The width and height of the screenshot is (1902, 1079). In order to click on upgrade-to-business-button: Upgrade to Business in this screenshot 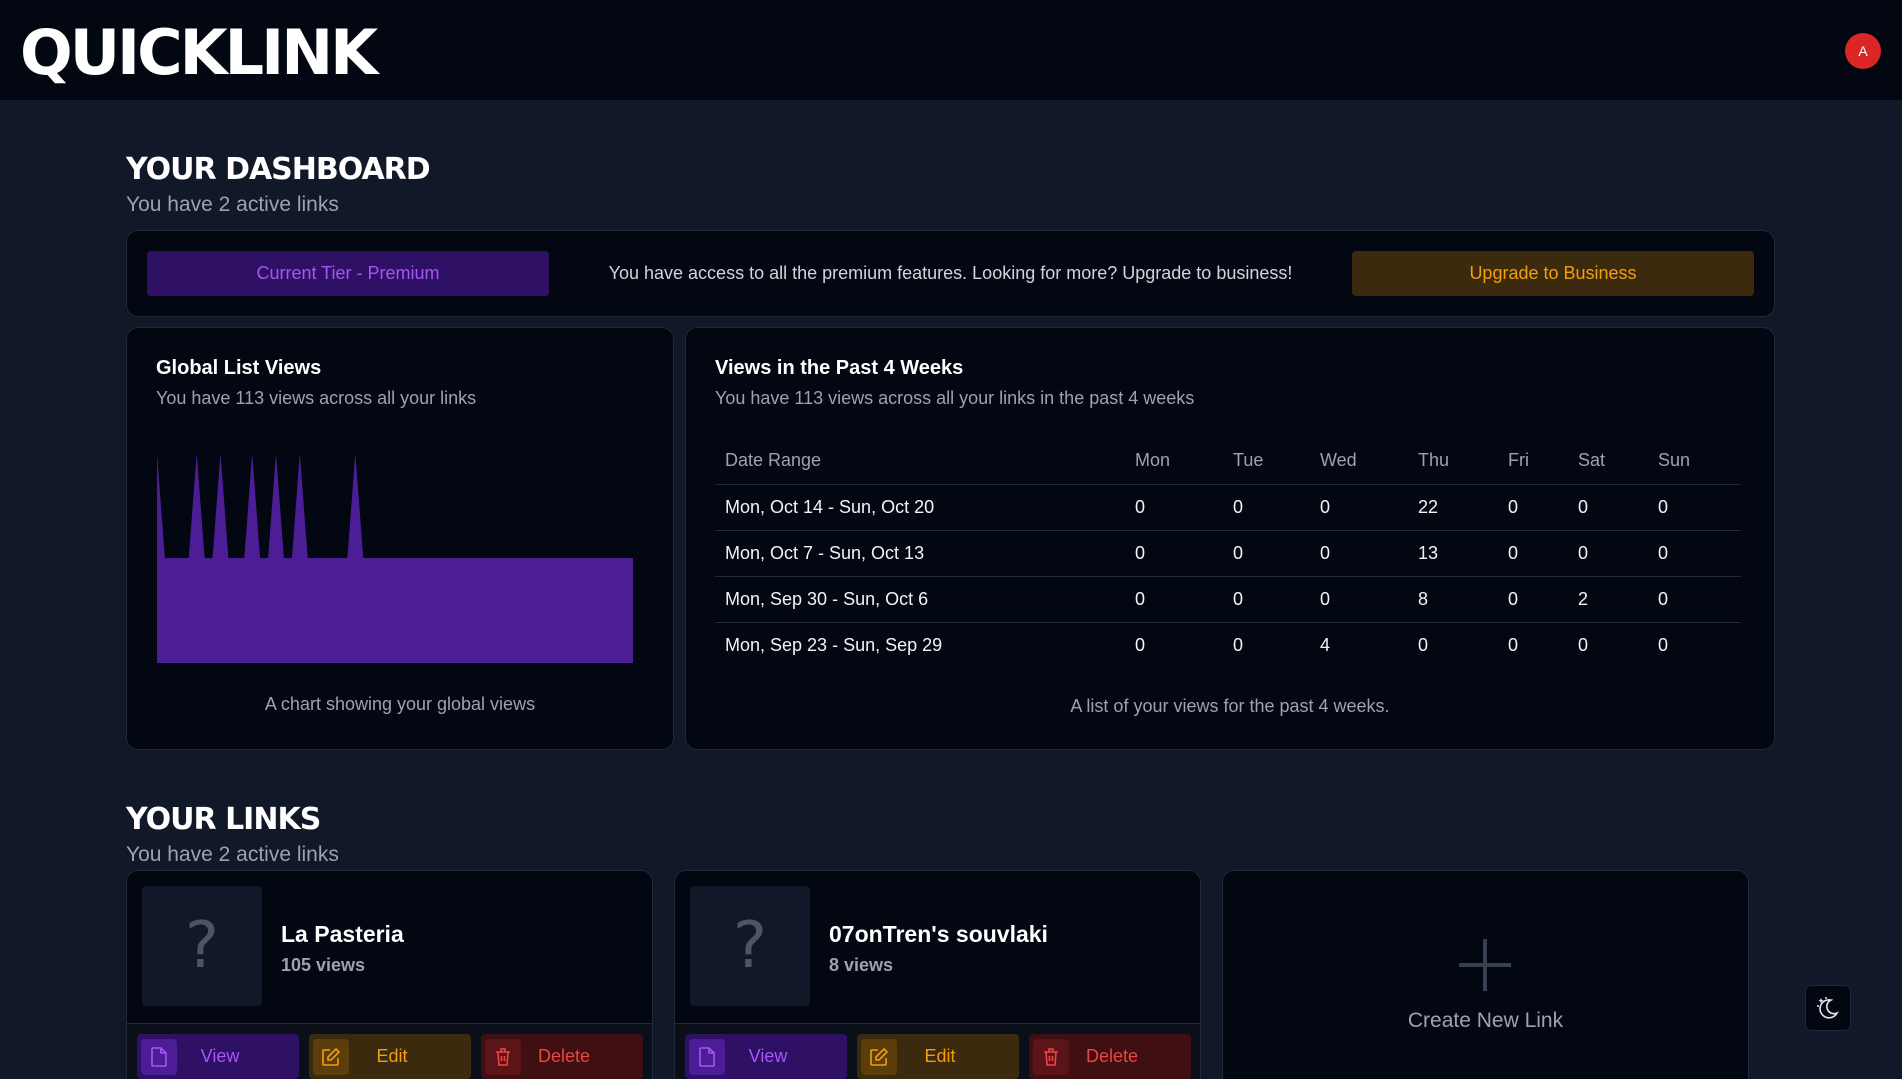, I will do `click(1553, 273)`.